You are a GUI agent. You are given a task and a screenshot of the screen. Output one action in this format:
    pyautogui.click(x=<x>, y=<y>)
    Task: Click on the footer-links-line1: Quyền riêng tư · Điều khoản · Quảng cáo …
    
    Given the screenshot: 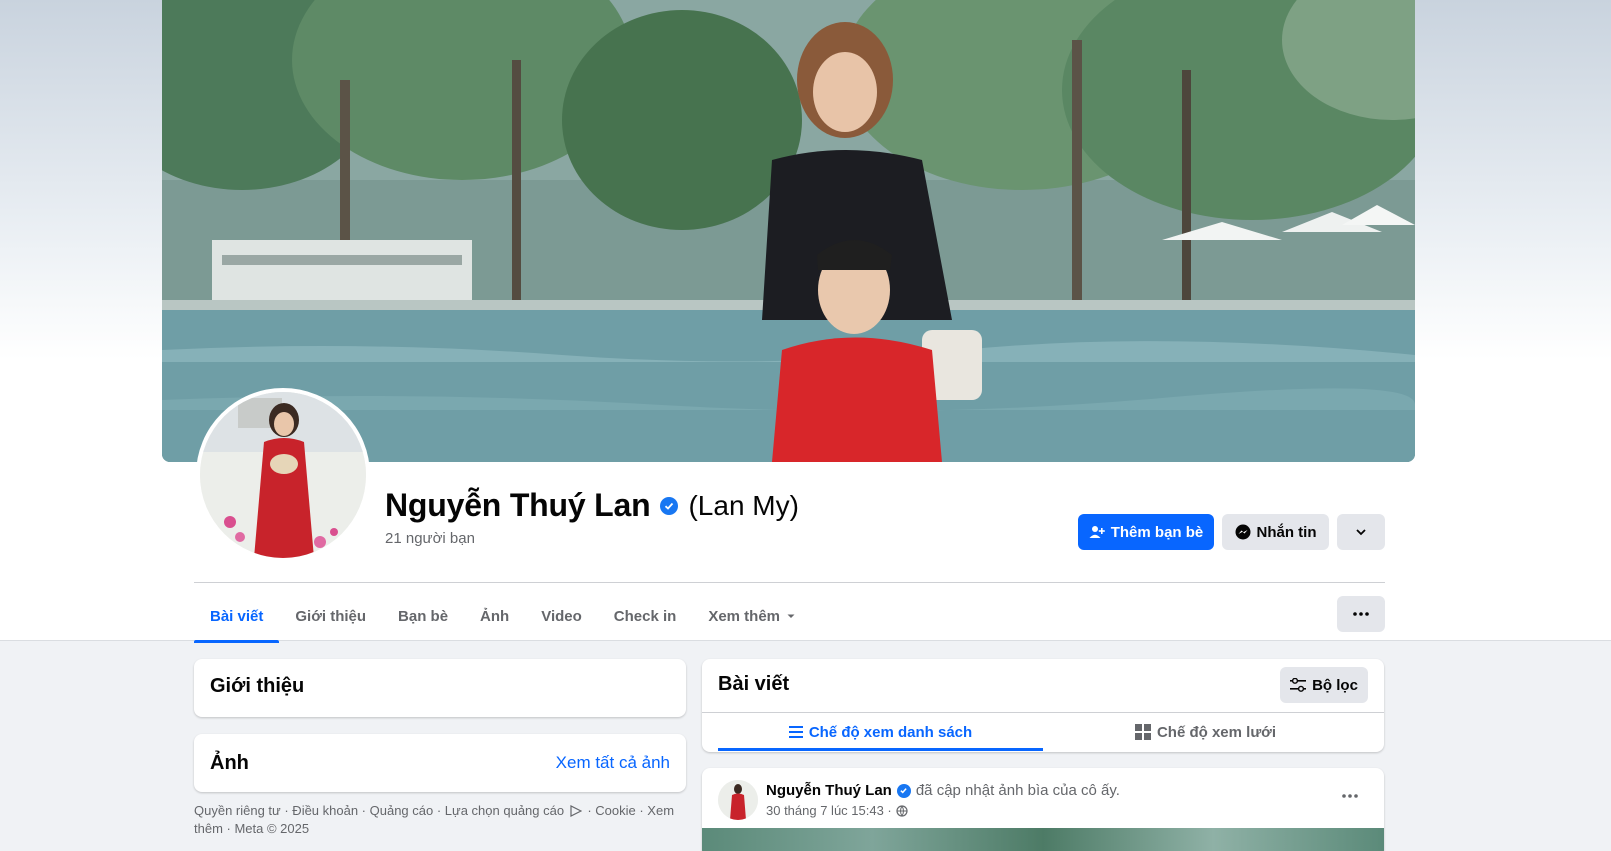 What is the action you would take?
    pyautogui.click(x=379, y=810)
    